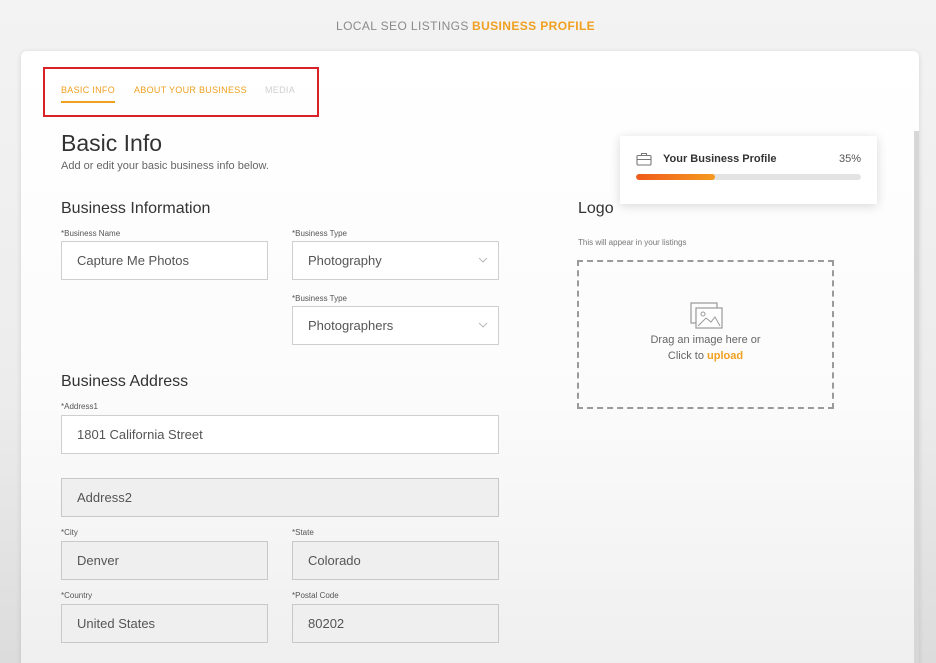 This screenshot has width=936, height=663. What do you see at coordinates (88, 94) in the screenshot?
I see `tab-basic-info: BASIC INFO` at bounding box center [88, 94].